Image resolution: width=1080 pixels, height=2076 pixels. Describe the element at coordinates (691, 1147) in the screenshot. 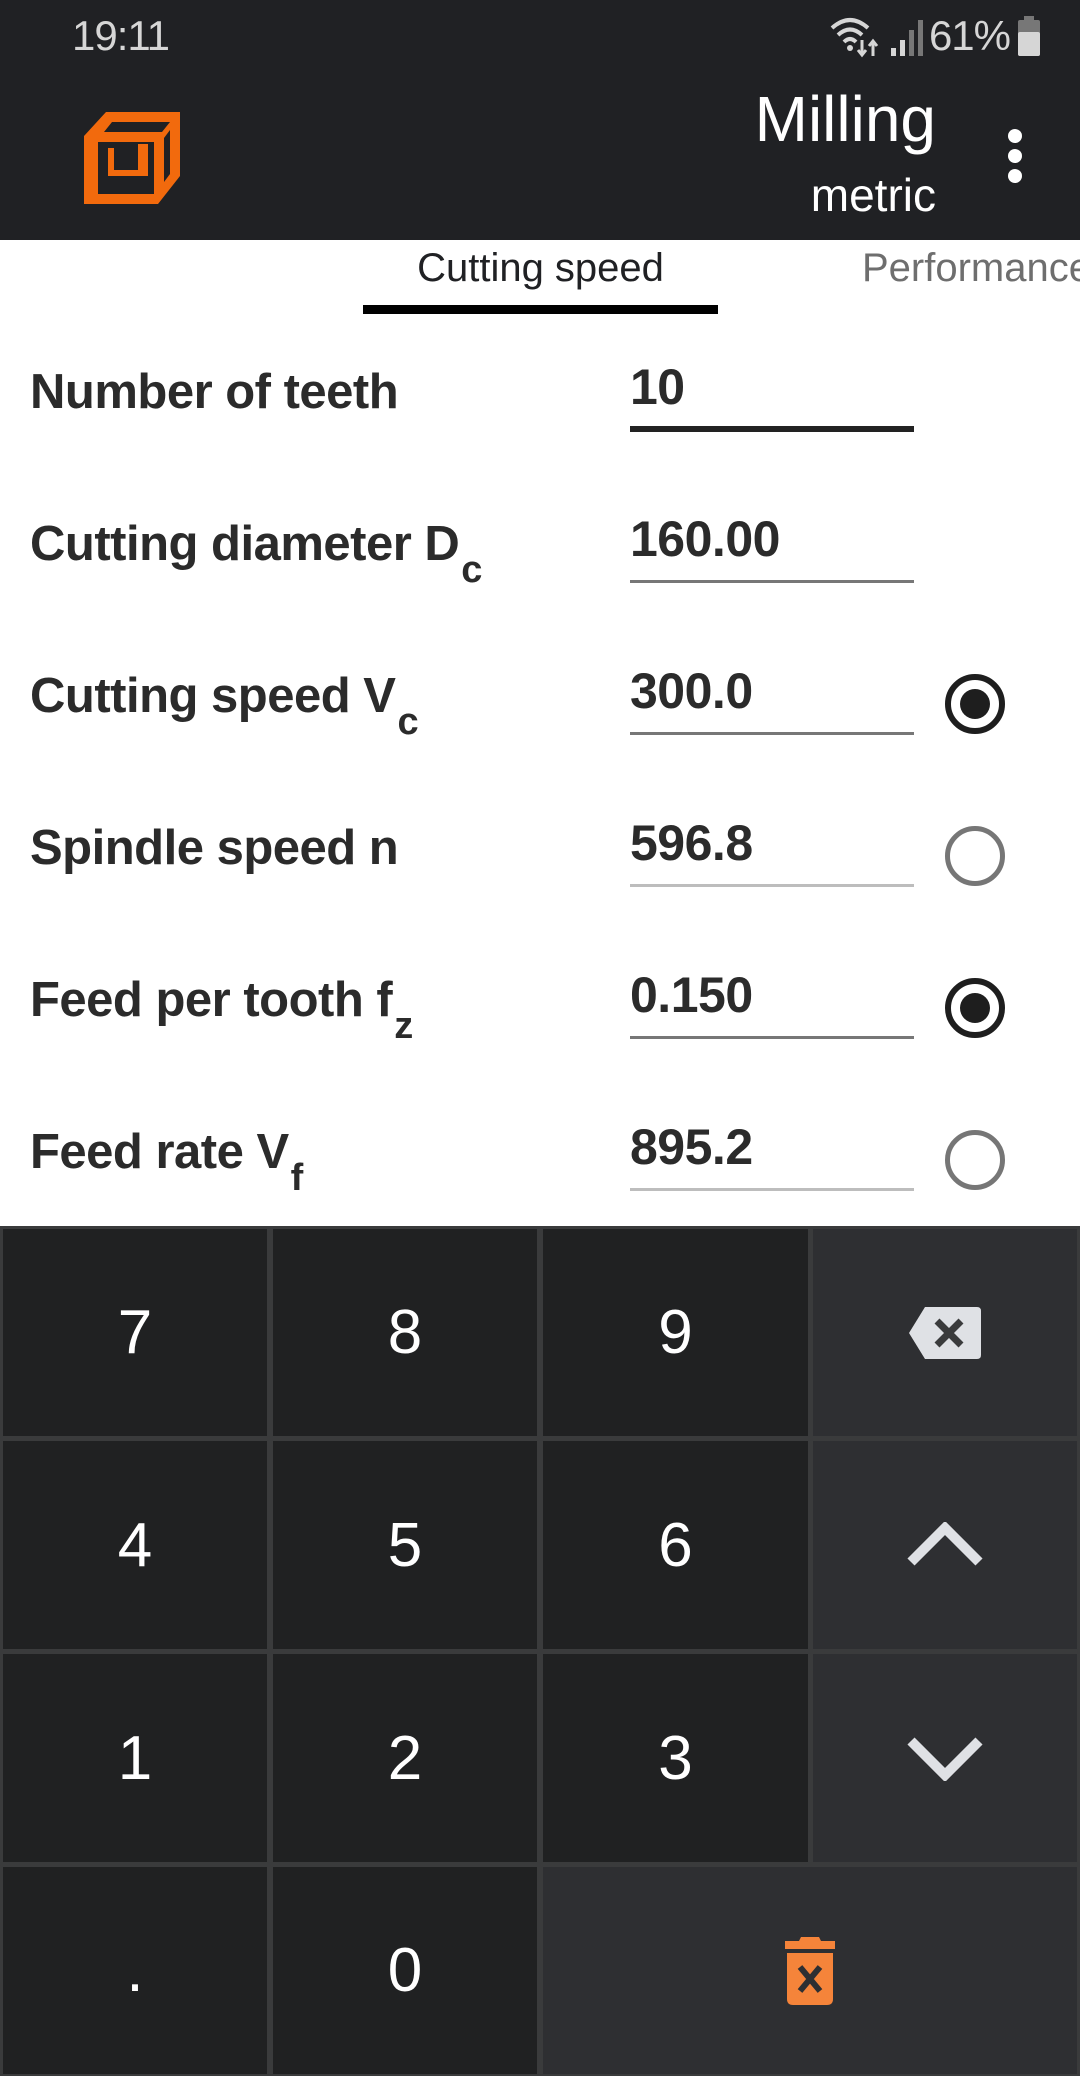

I see `field-value: 895.2` at that location.